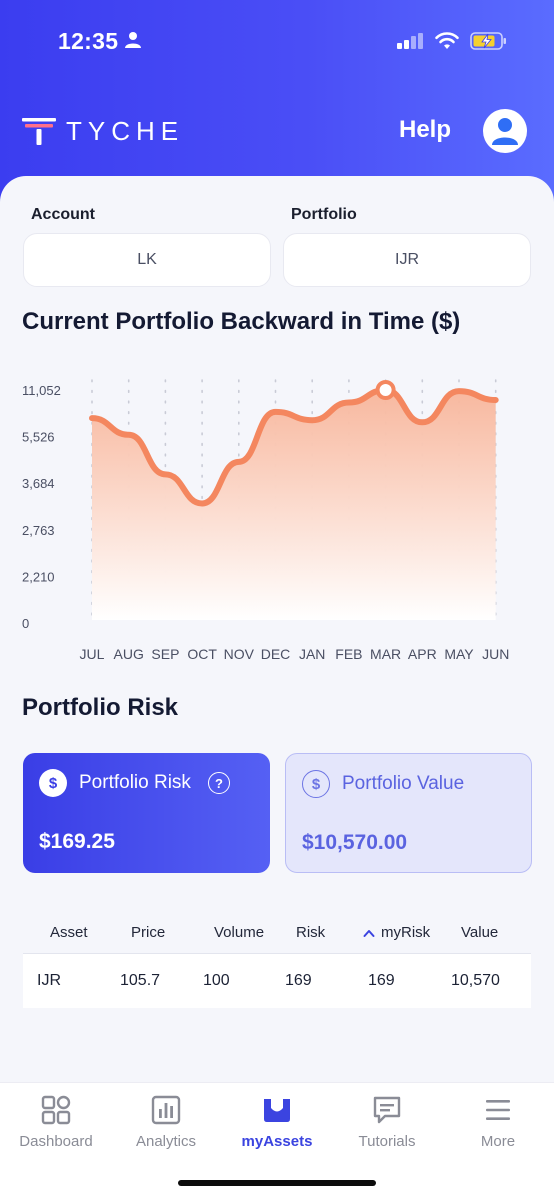 This screenshot has height=1200, width=554. What do you see at coordinates (92, 418) in the screenshot?
I see `data-point-jul` at bounding box center [92, 418].